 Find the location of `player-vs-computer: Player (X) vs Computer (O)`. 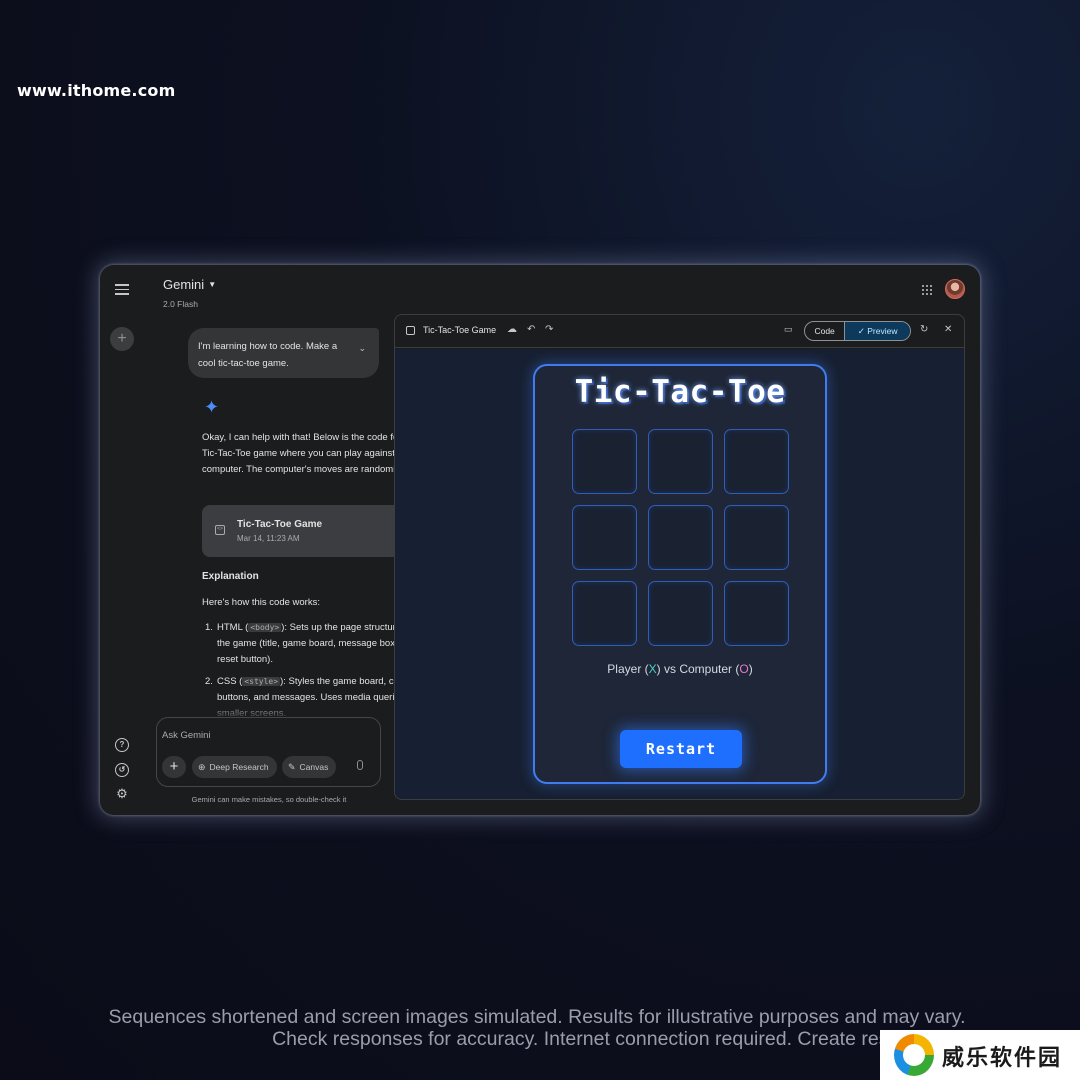

player-vs-computer: Player (X) vs Computer (O) is located at coordinates (680, 669).